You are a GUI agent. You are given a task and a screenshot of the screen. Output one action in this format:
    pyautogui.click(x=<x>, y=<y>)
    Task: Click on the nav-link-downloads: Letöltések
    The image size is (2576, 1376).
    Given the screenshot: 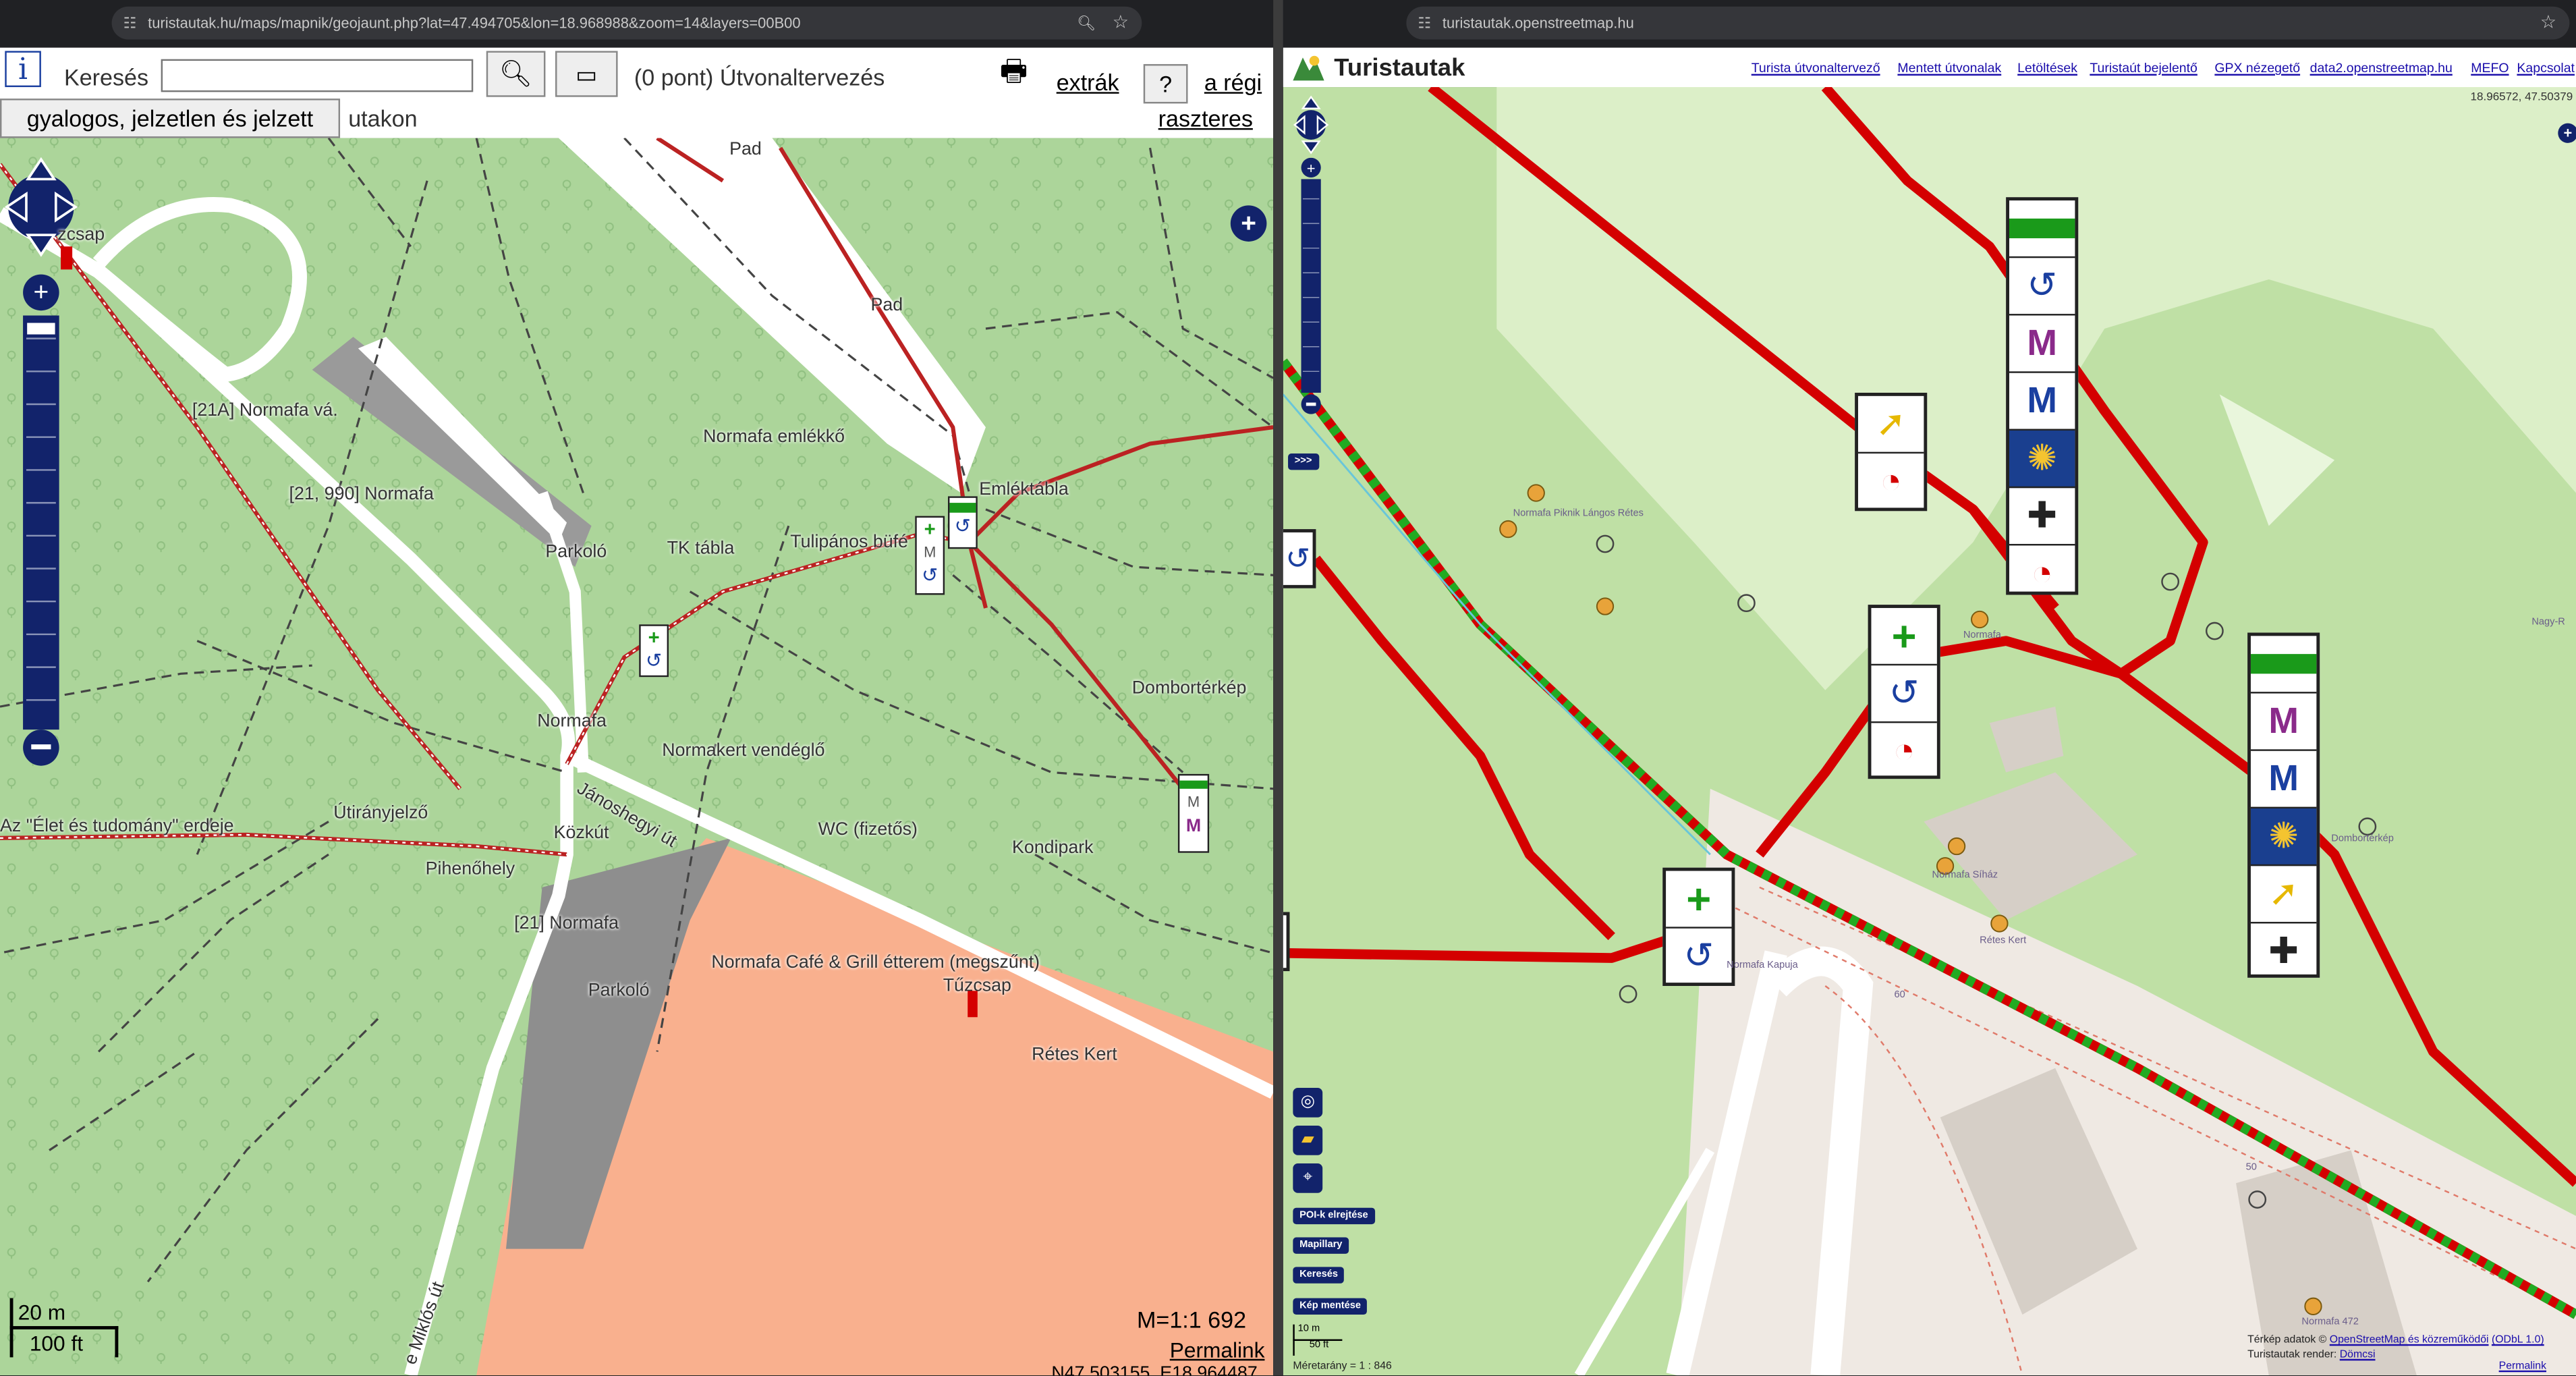 What is the action you would take?
    pyautogui.click(x=2047, y=68)
    